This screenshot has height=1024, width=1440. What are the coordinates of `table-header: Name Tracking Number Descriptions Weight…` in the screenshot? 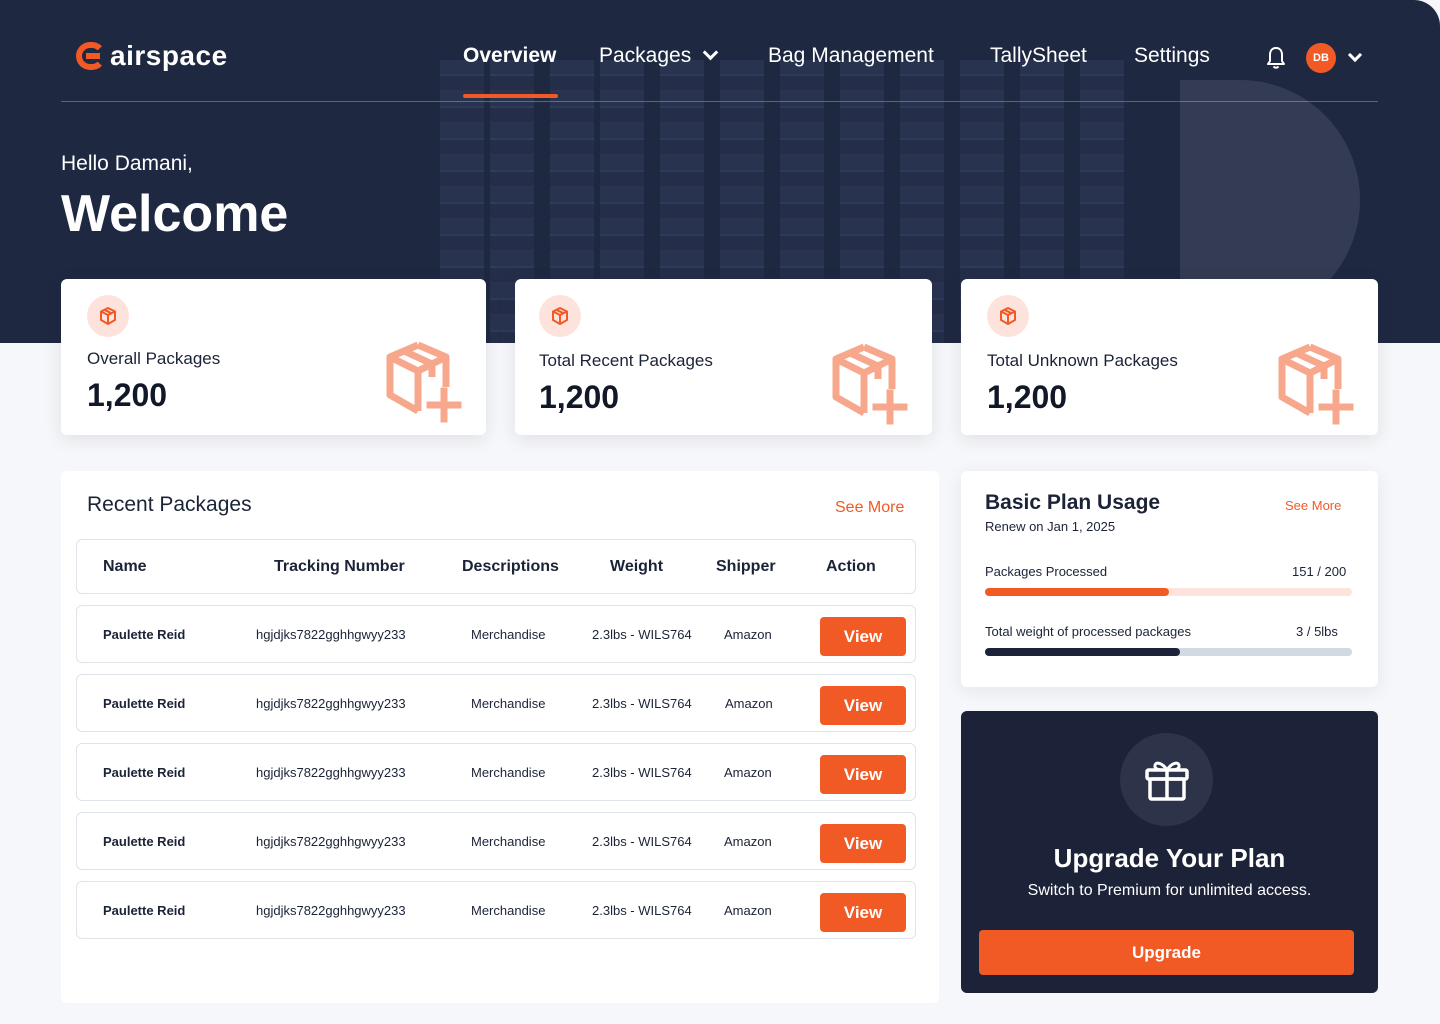 It's located at (496, 566).